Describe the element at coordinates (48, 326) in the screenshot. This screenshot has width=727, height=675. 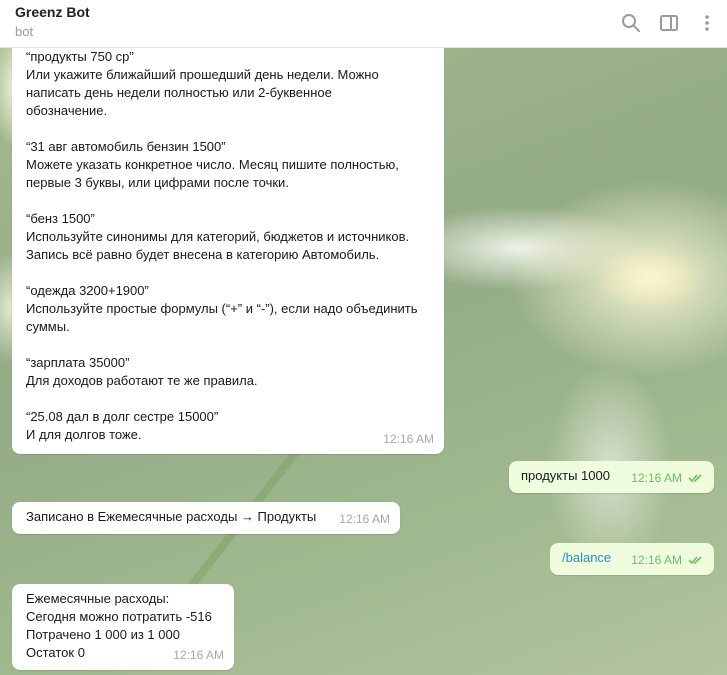
I see `message-line: суммы.` at that location.